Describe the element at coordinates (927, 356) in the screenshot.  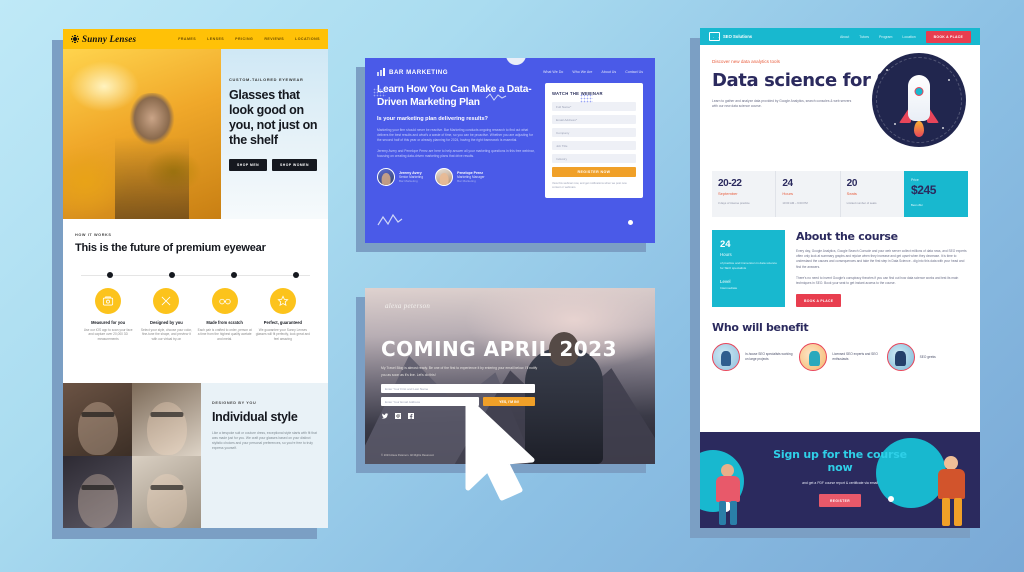
I see `benefit-text: SEO geeks` at that location.